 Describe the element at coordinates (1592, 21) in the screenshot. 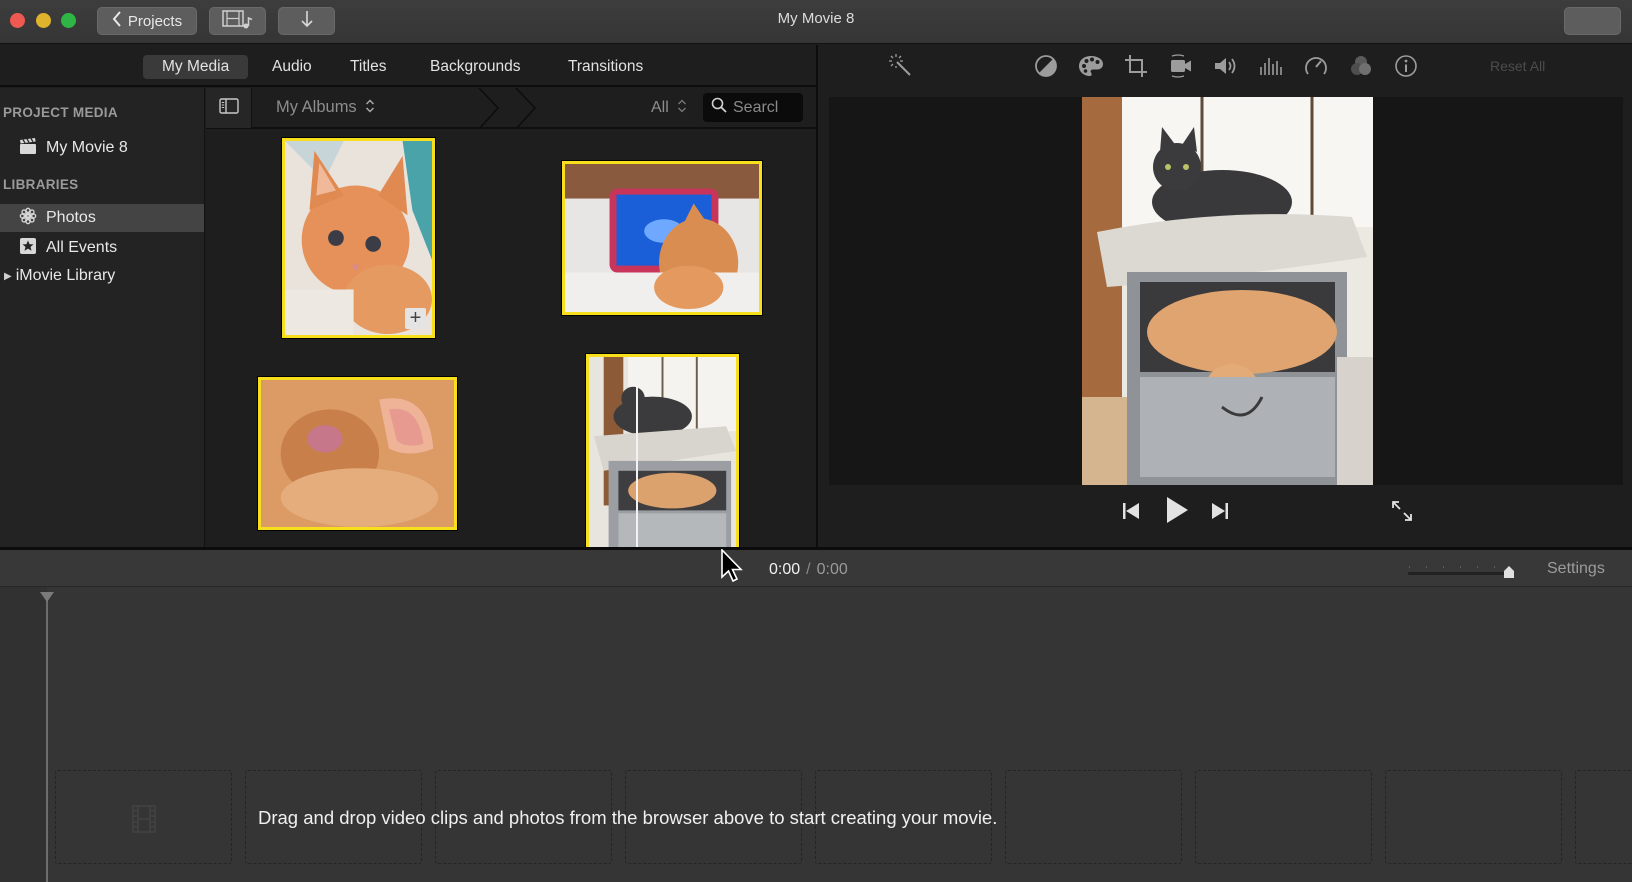

I see `share-button` at that location.